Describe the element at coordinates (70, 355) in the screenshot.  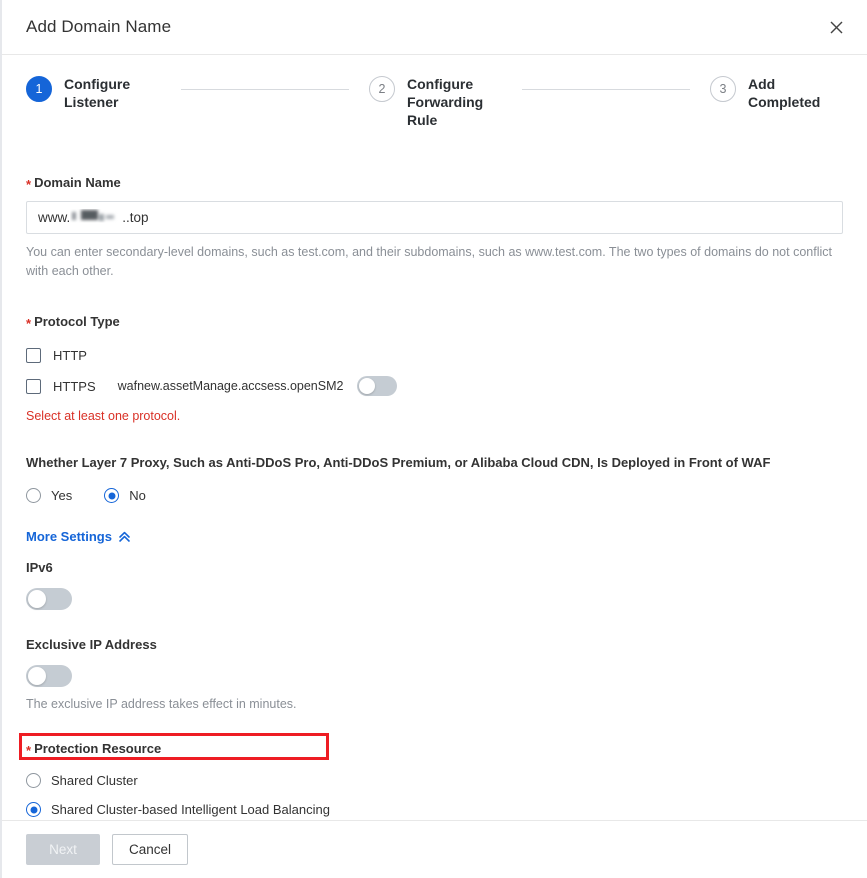
I see `checkbox-http-label: HTTP` at that location.